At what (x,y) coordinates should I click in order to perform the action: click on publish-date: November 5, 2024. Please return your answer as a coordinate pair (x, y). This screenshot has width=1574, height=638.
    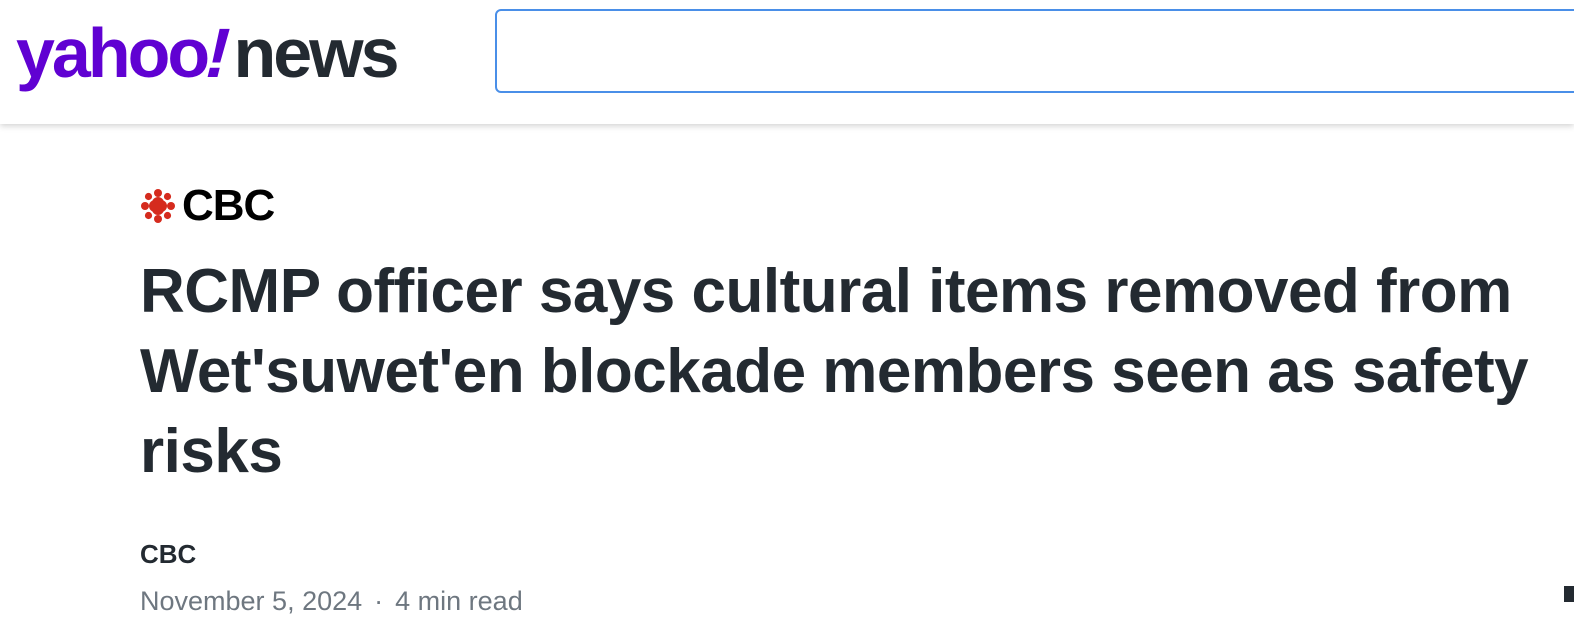
    Looking at the image, I should click on (251, 601).